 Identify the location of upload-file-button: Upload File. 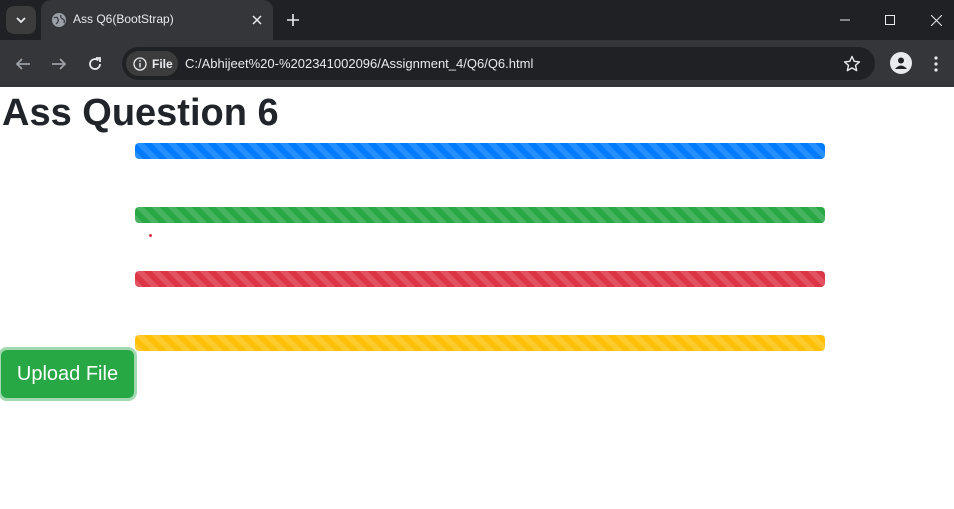
(67, 374).